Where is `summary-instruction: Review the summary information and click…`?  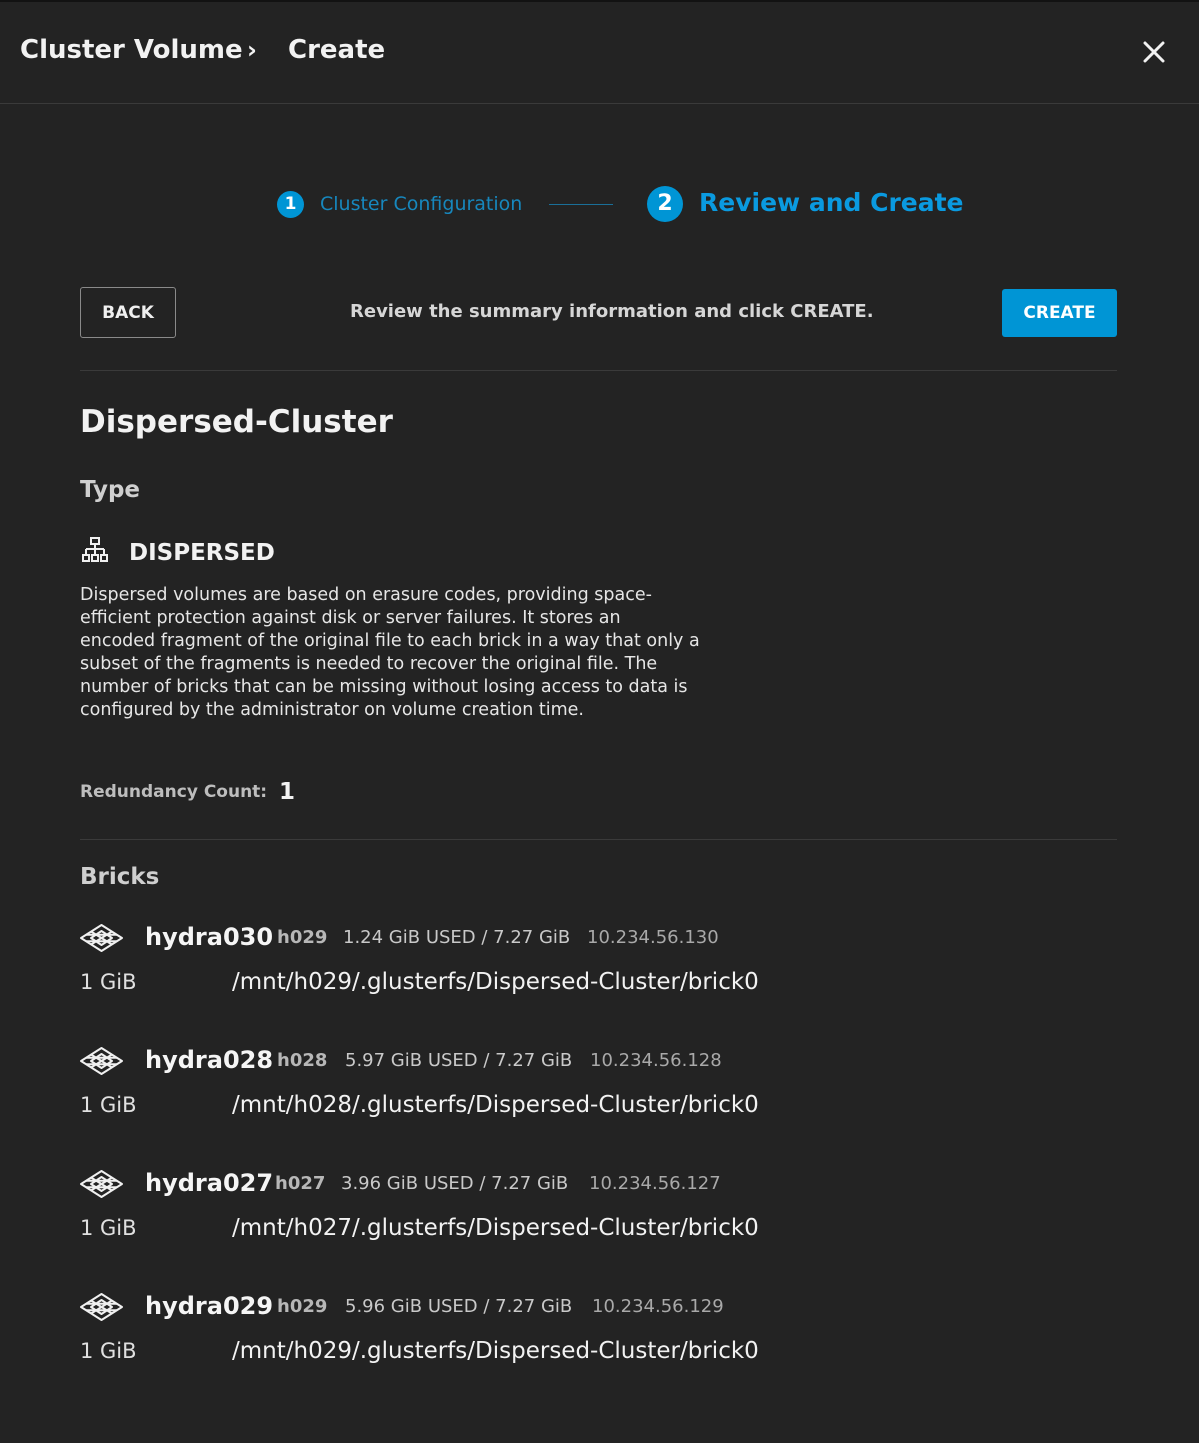
summary-instruction: Review the summary information and click… is located at coordinates (612, 311).